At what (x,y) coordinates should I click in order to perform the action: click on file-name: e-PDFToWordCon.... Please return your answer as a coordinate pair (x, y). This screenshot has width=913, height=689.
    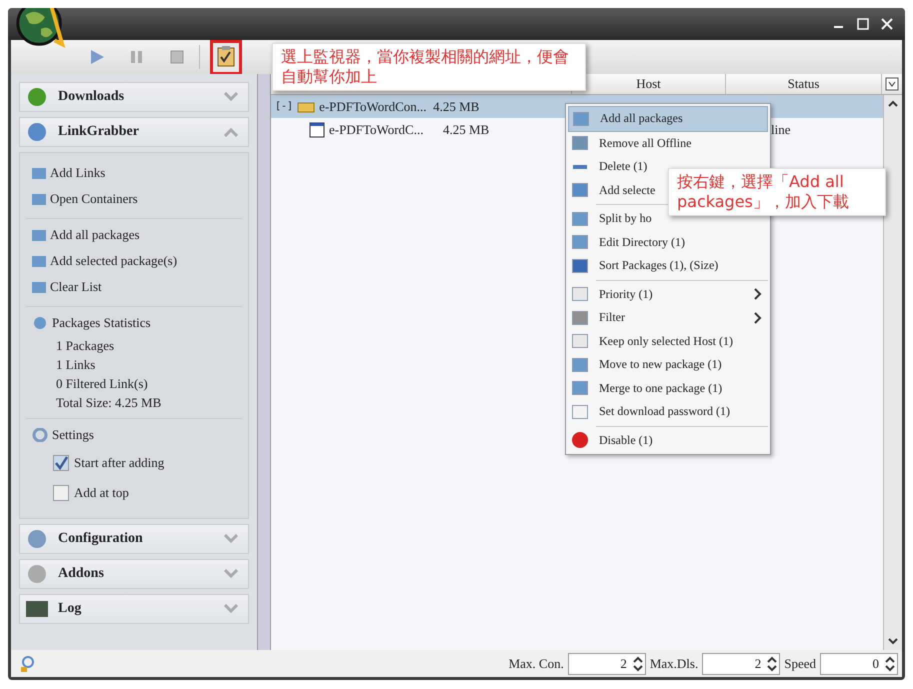
    Looking at the image, I should click on (373, 106).